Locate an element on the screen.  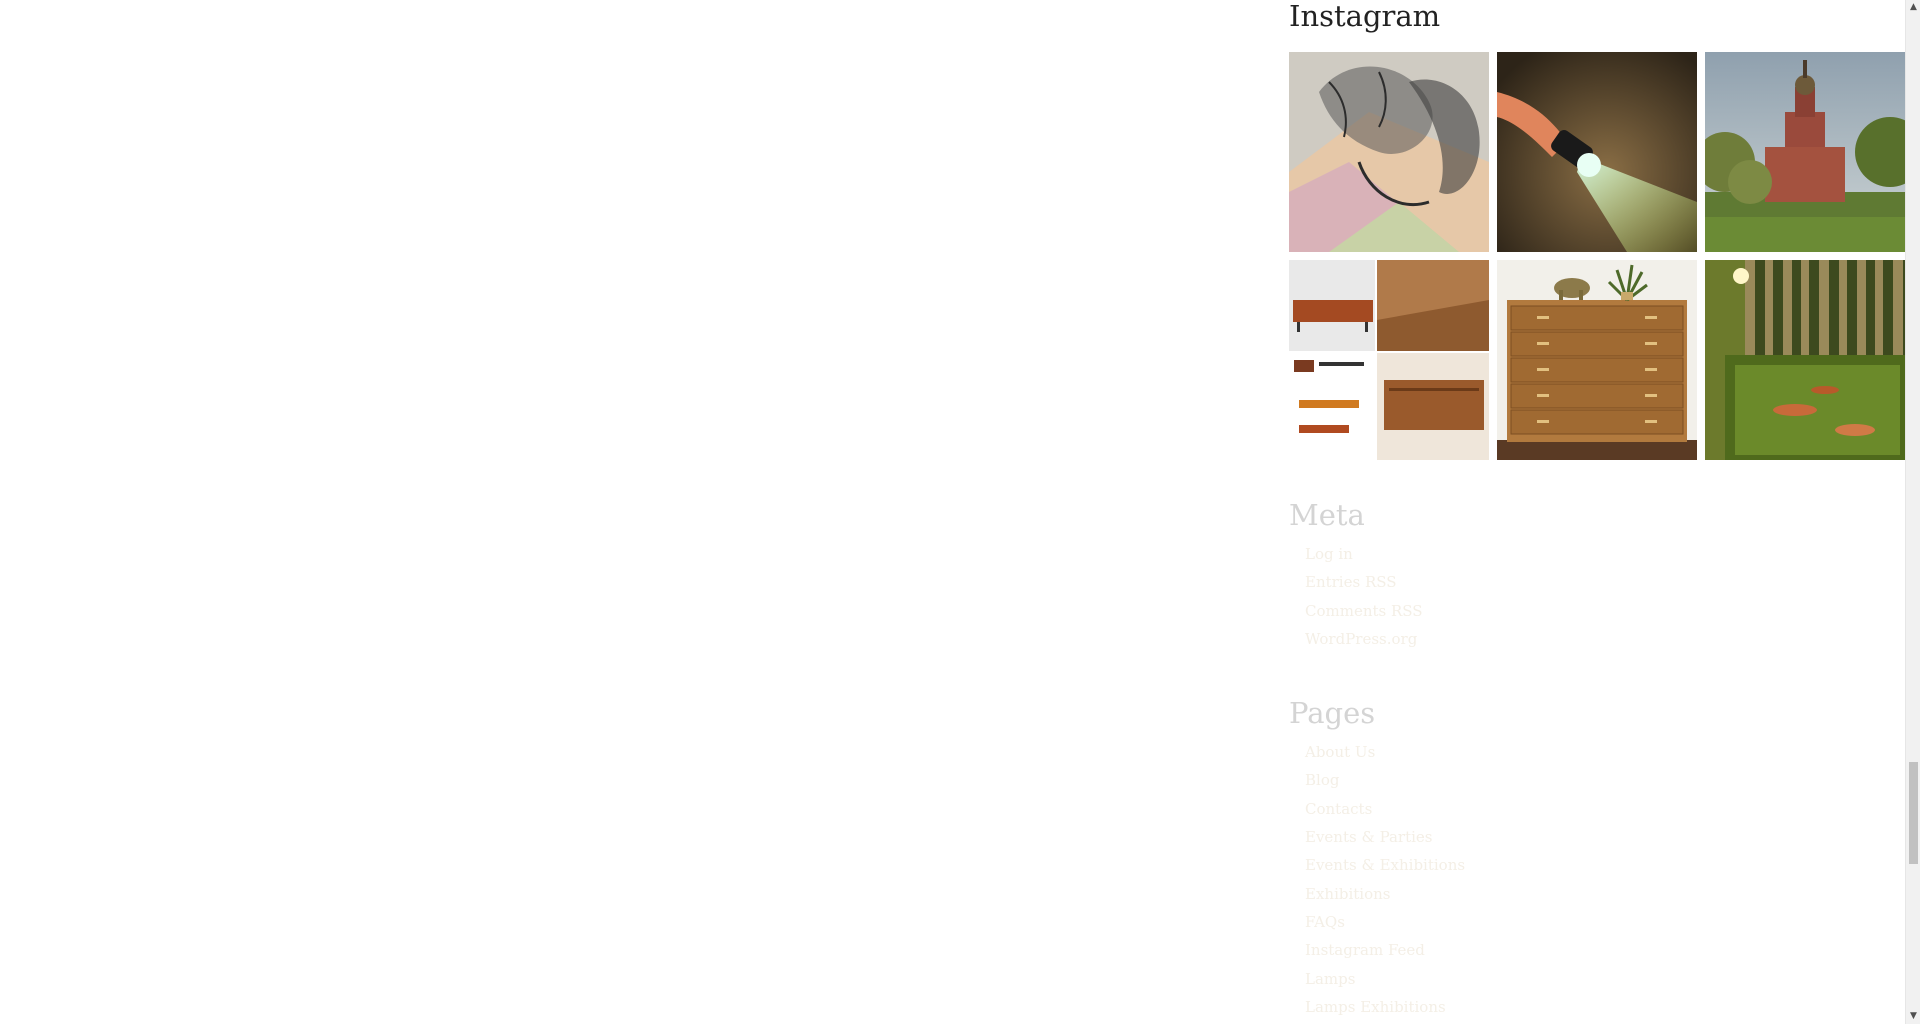
page-link-blog: Blog is located at coordinates (1322, 780).